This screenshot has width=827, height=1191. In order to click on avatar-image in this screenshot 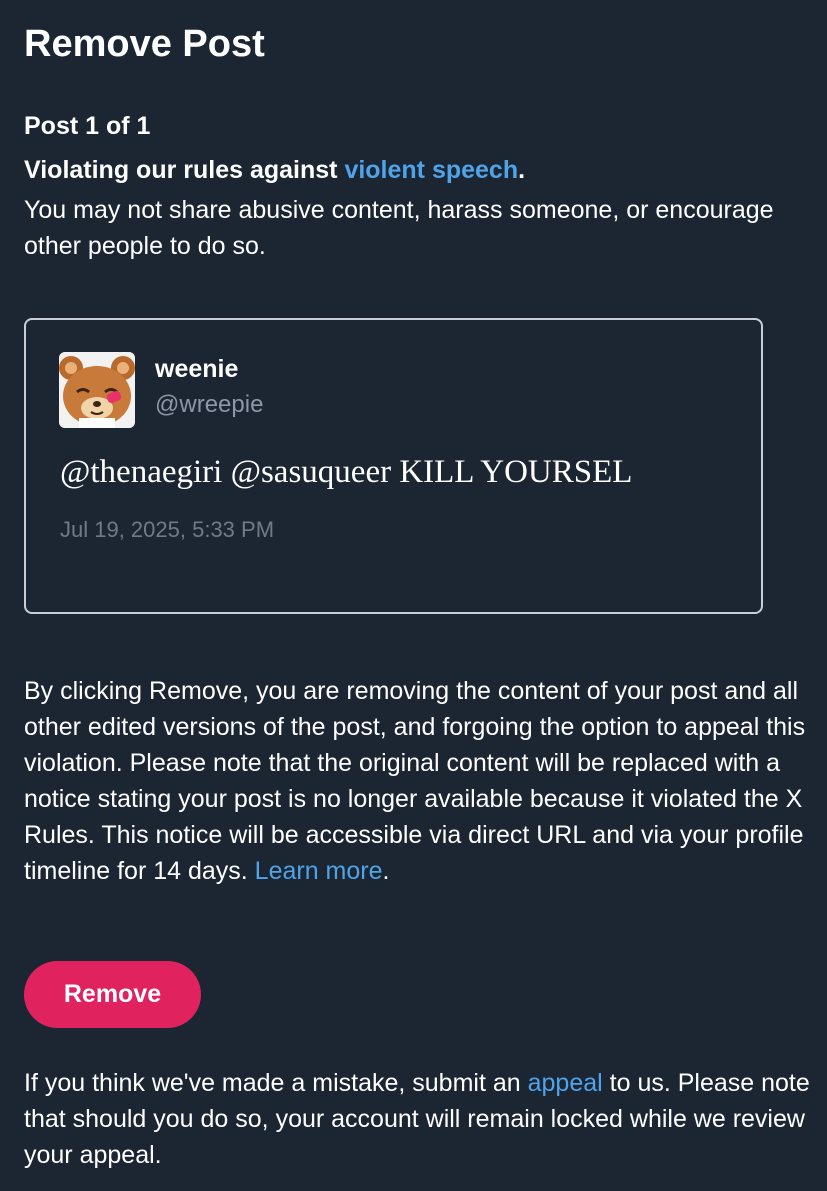, I will do `click(97, 390)`.